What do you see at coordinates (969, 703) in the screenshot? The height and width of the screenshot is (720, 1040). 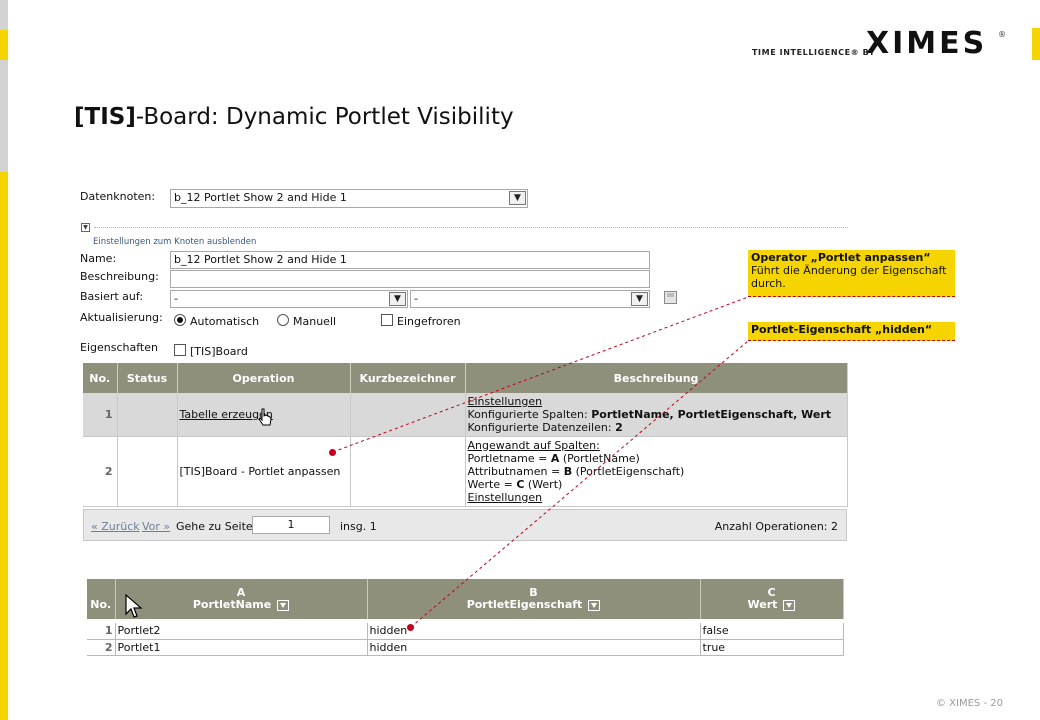 I see `copyright: © XIMES - 20` at bounding box center [969, 703].